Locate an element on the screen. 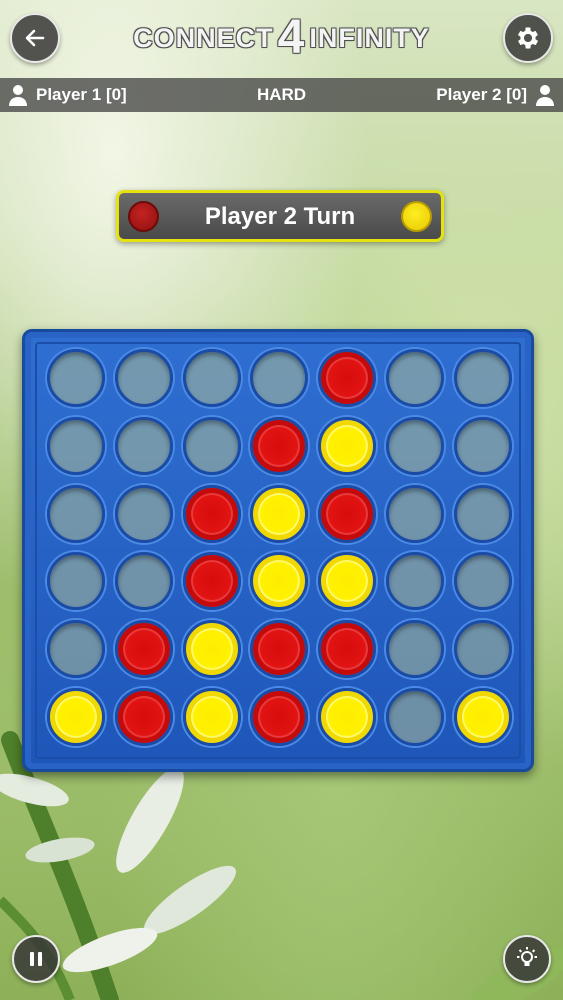 This screenshot has height=1000, width=563. pause-icon is located at coordinates (36, 959).